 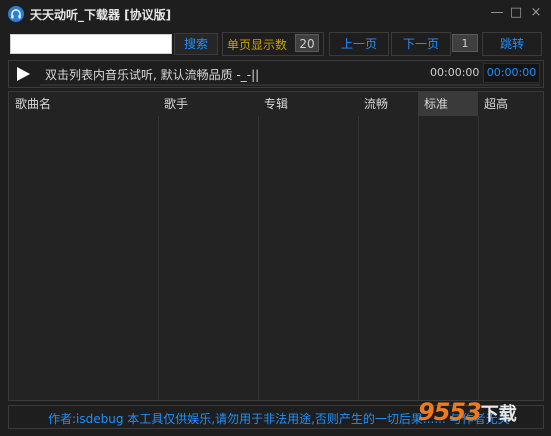 What do you see at coordinates (308, 104) in the screenshot?
I see `column-header-album: 专辑` at bounding box center [308, 104].